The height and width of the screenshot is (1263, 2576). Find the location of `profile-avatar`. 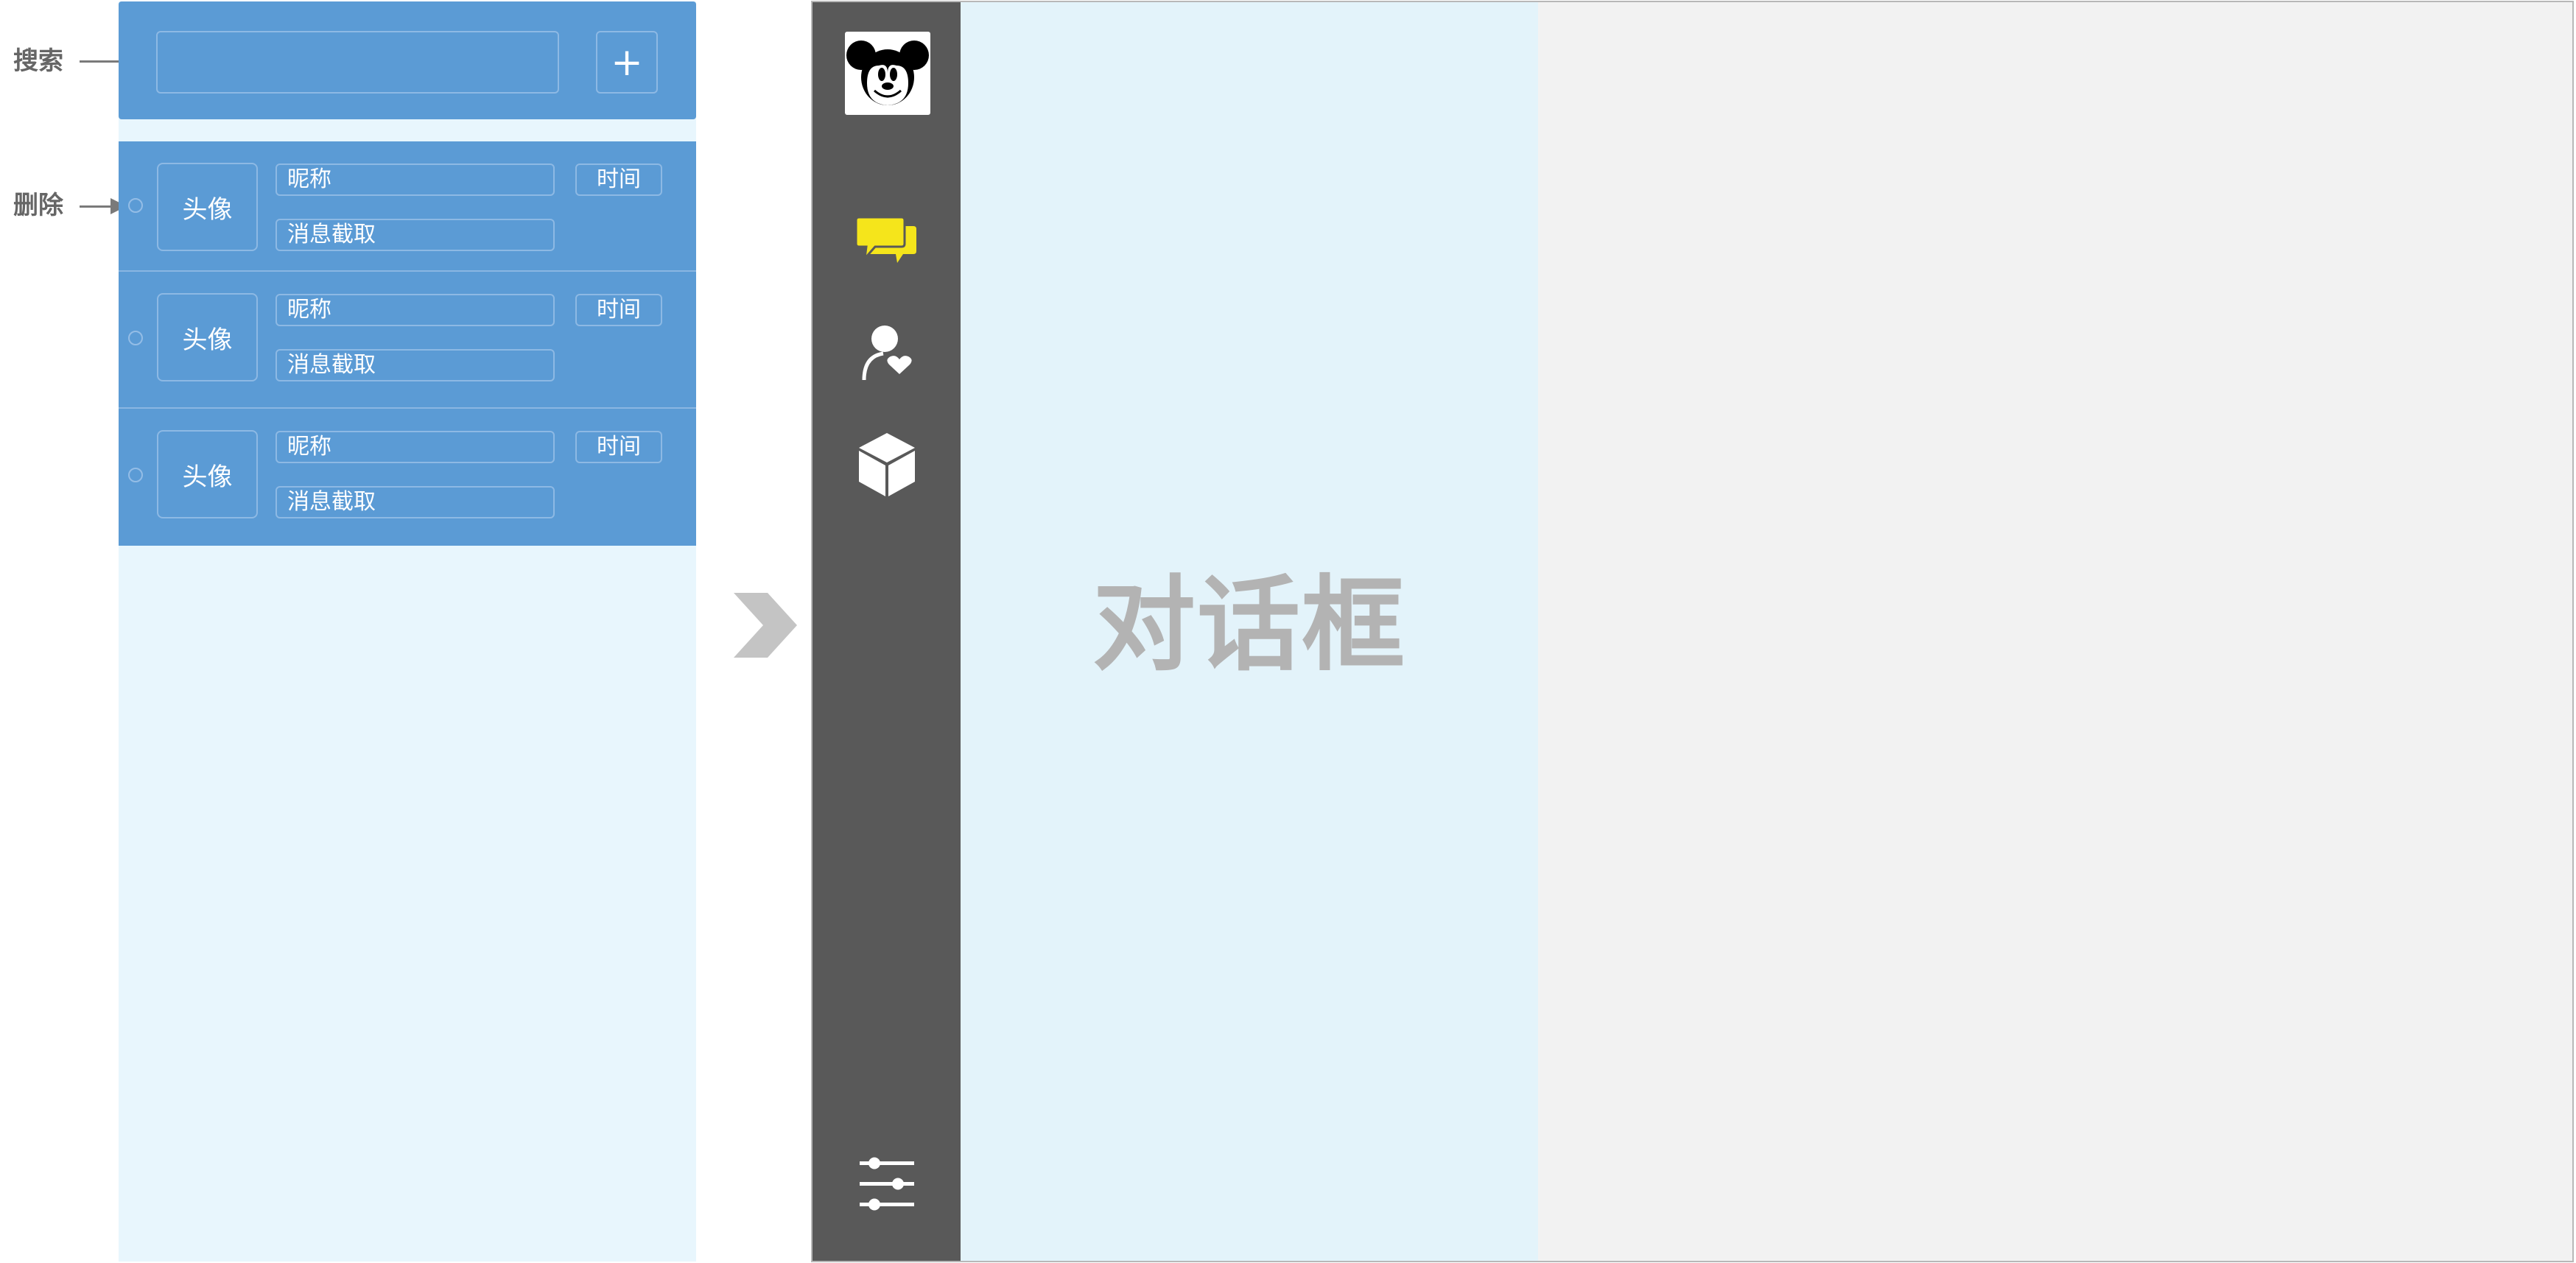

profile-avatar is located at coordinates (887, 73).